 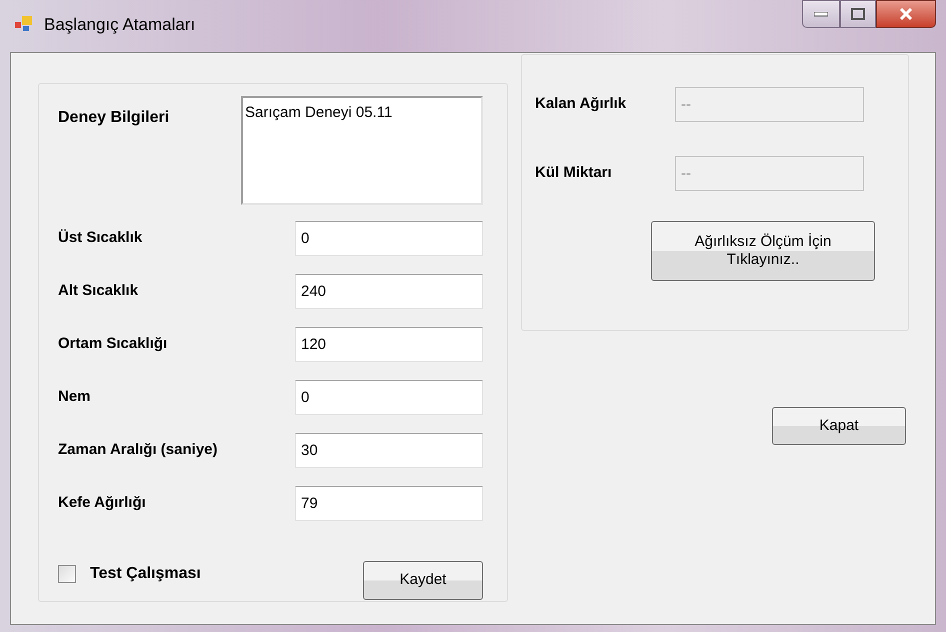 I want to click on weightless-measure-button: Ağırlıksız Ölçüm İçin Tıklayınız.., so click(x=763, y=251).